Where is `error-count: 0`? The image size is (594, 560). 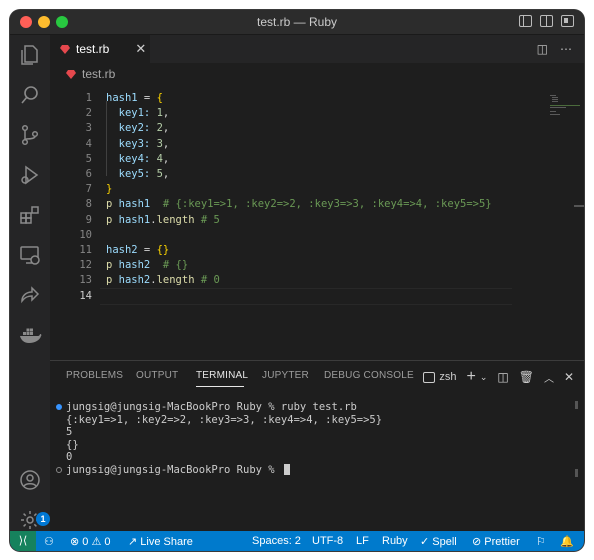
error-count: 0 is located at coordinates (85, 542).